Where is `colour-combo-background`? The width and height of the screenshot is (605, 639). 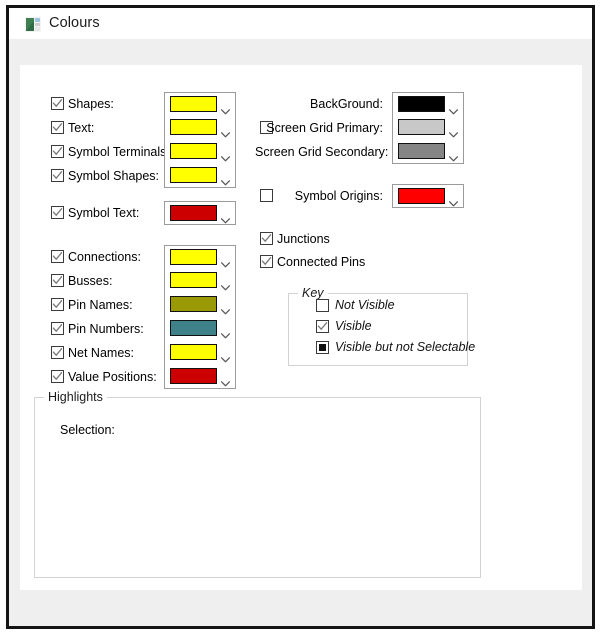 colour-combo-background is located at coordinates (428, 104).